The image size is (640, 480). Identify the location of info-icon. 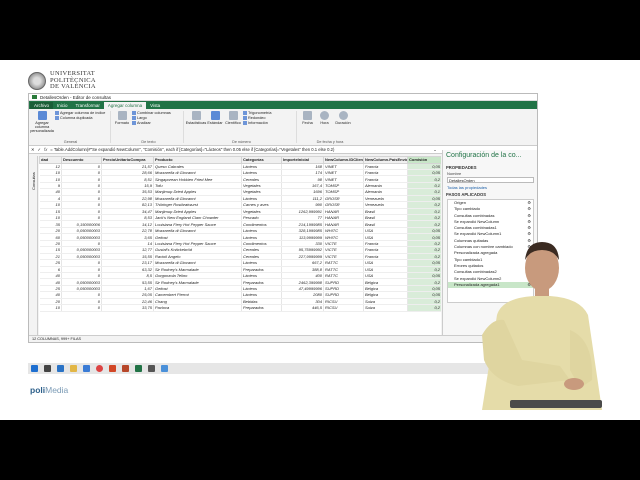
(245, 123).